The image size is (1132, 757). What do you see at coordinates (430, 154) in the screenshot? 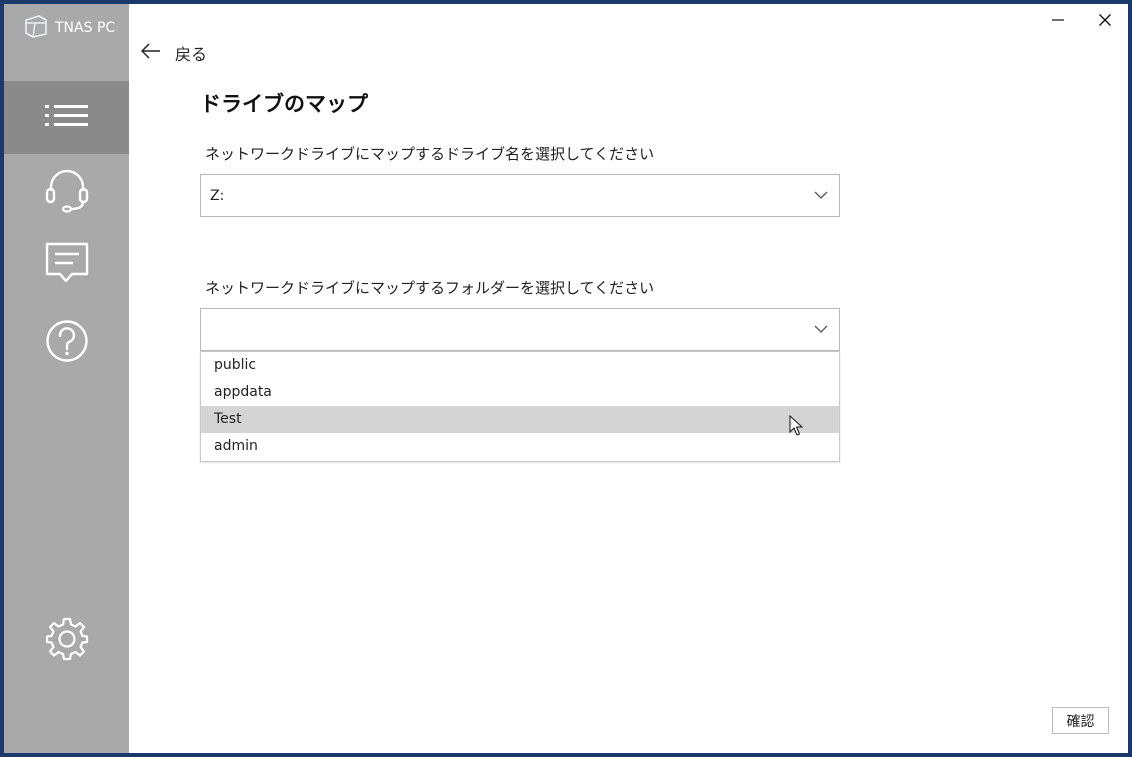
I see `drive-letter-label: ネットワークドライブにマップするドライブ名を選択してください` at bounding box center [430, 154].